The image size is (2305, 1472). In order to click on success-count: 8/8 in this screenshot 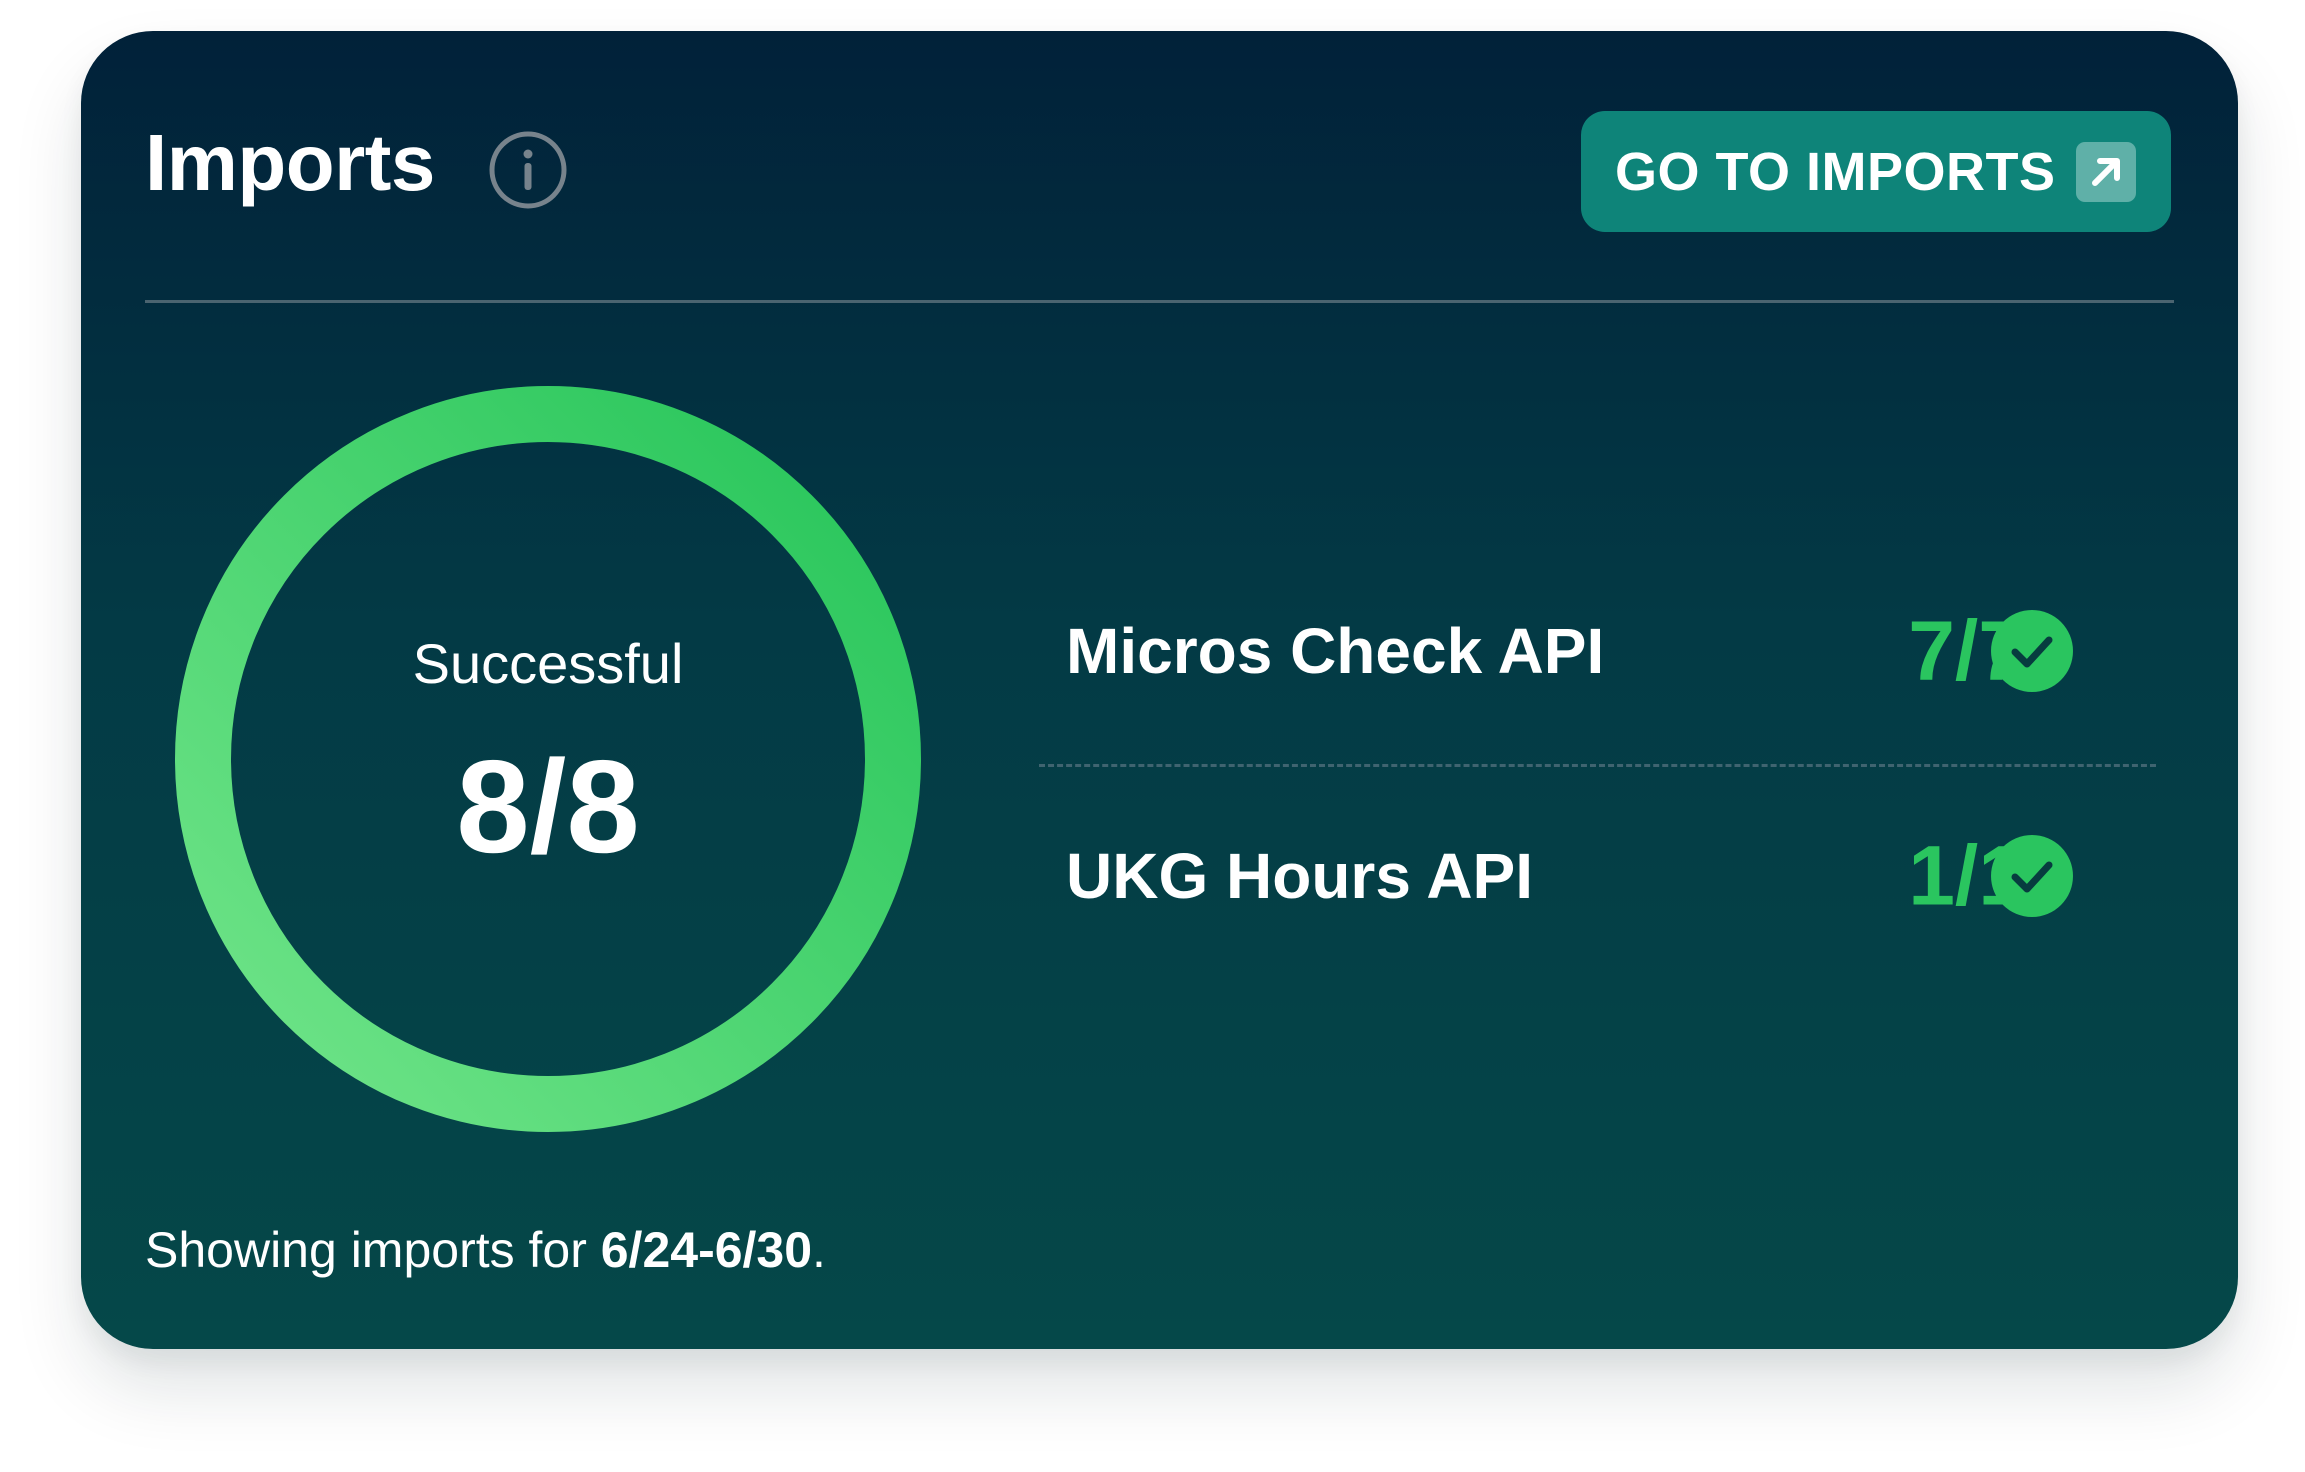, I will do `click(548, 806)`.